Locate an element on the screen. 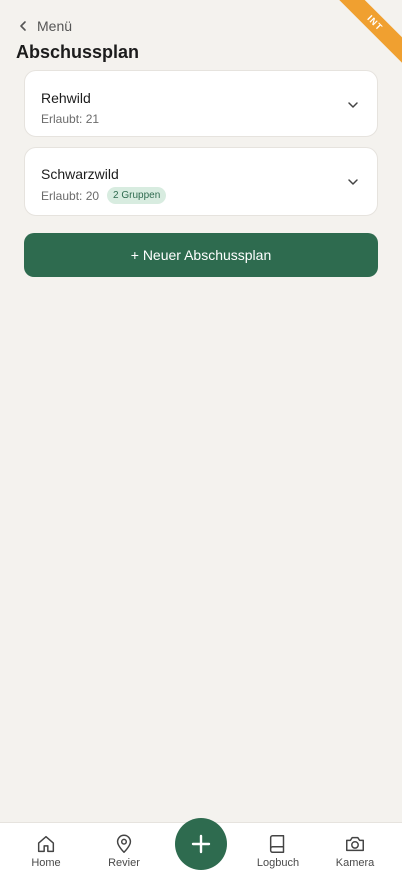 The width and height of the screenshot is (402, 874). nav-kamera: Kamera is located at coordinates (355, 851).